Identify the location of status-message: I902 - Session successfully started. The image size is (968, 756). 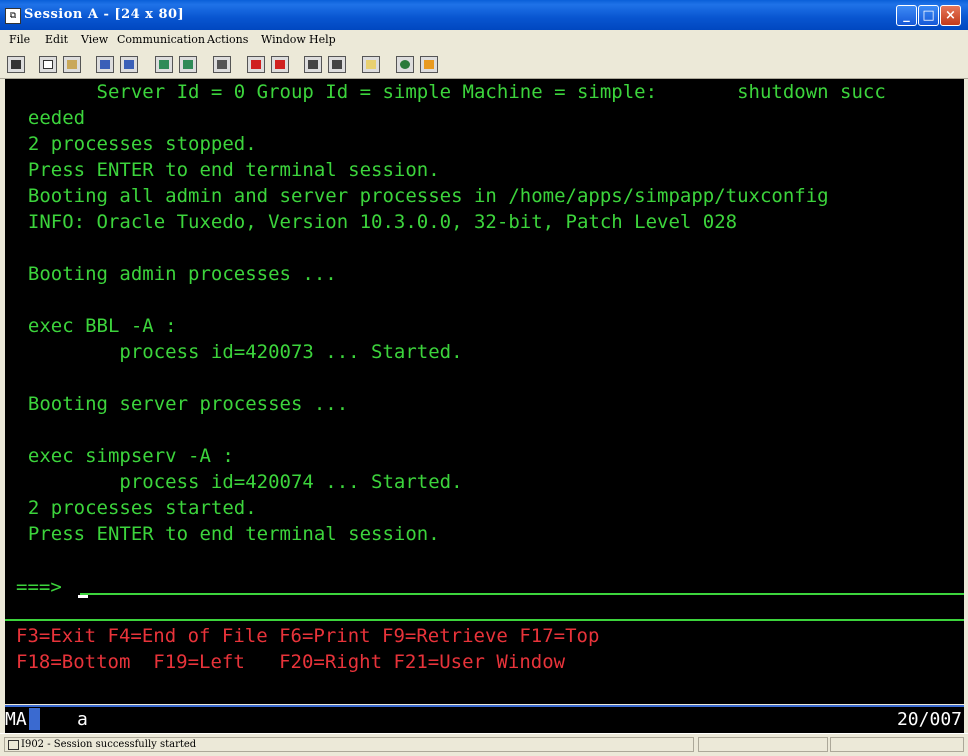
(109, 744).